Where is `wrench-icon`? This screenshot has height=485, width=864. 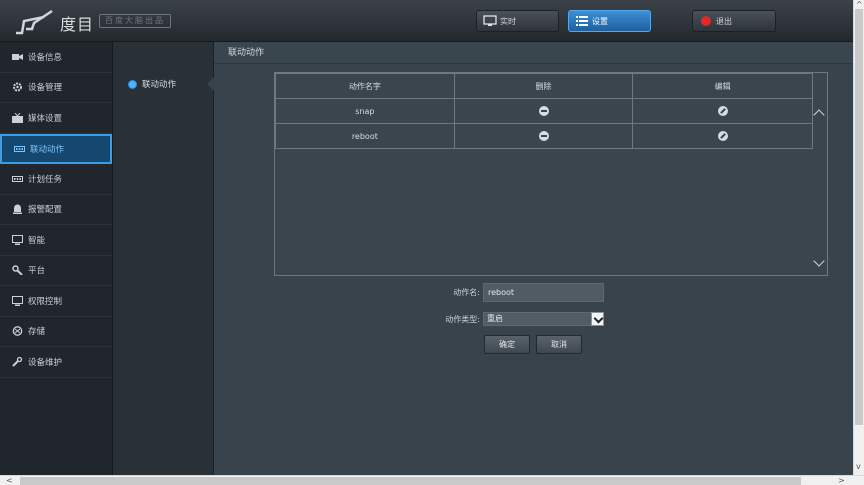
wrench-icon is located at coordinates (17, 270).